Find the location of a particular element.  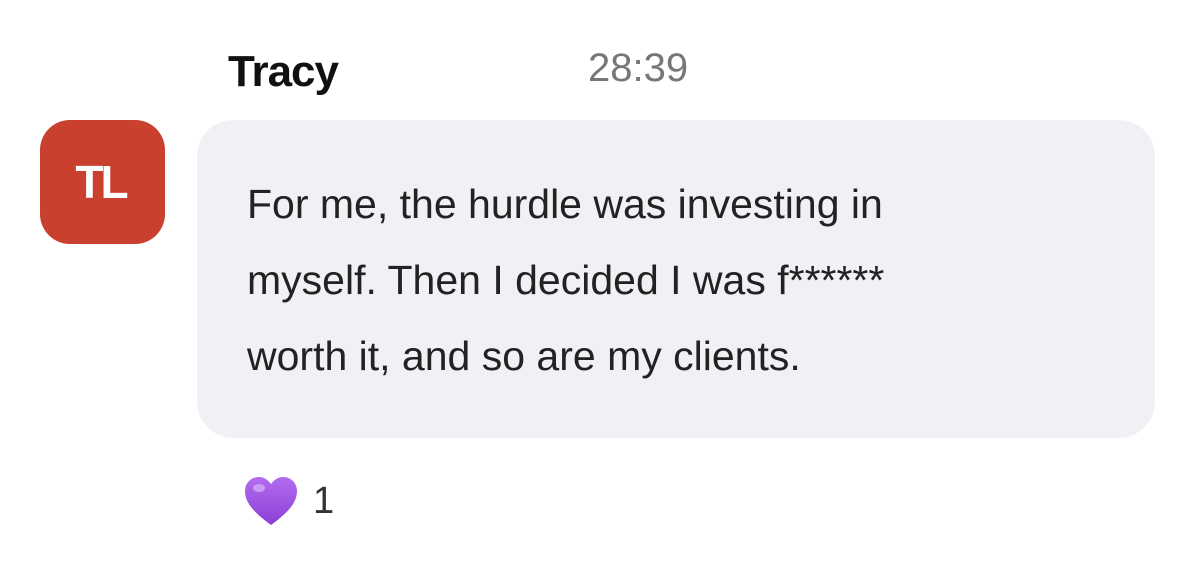

avatar: TL is located at coordinates (102, 182).